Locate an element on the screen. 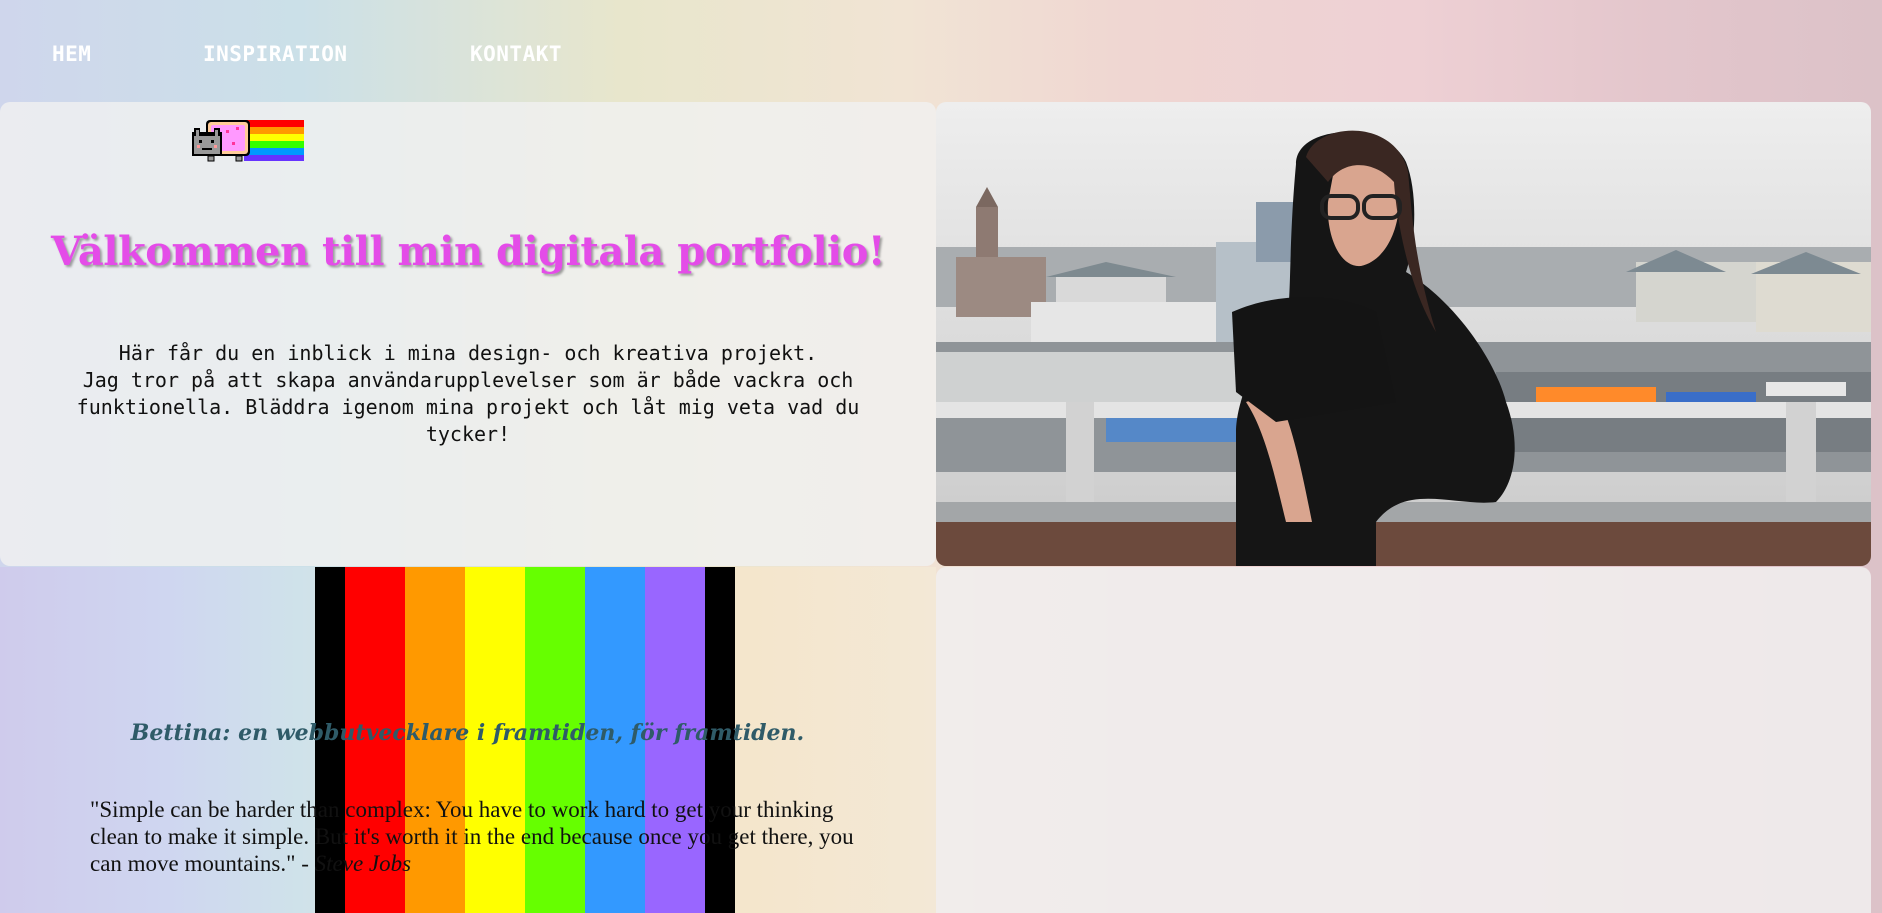  nav-link-kontakt: KONTAKT is located at coordinates (516, 54).